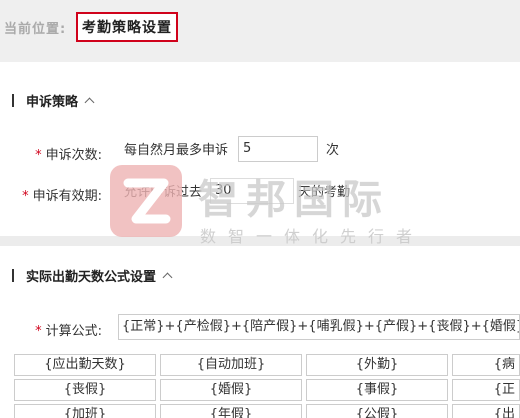 The height and width of the screenshot is (418, 520). I want to click on variable-button: {正, so click(486, 390).